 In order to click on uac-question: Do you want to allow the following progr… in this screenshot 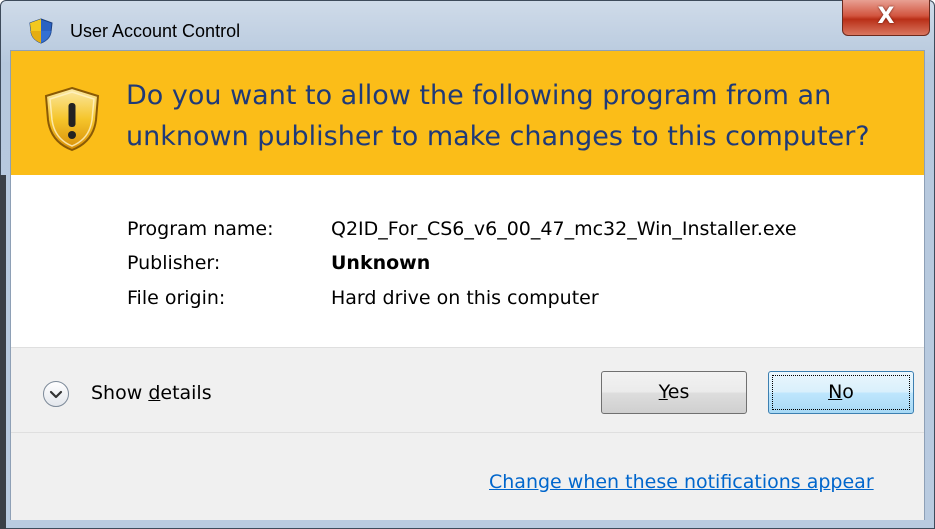, I will do `click(498, 116)`.